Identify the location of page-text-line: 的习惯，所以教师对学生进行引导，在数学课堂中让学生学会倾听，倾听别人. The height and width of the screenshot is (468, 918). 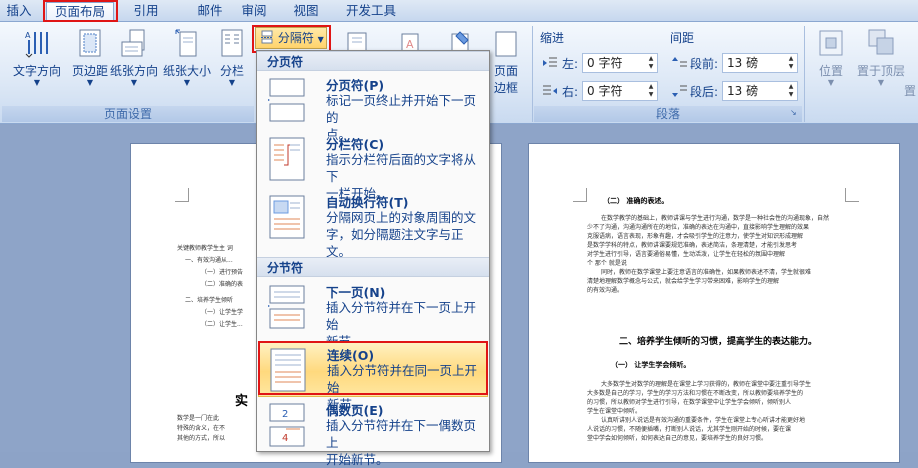
(689, 402).